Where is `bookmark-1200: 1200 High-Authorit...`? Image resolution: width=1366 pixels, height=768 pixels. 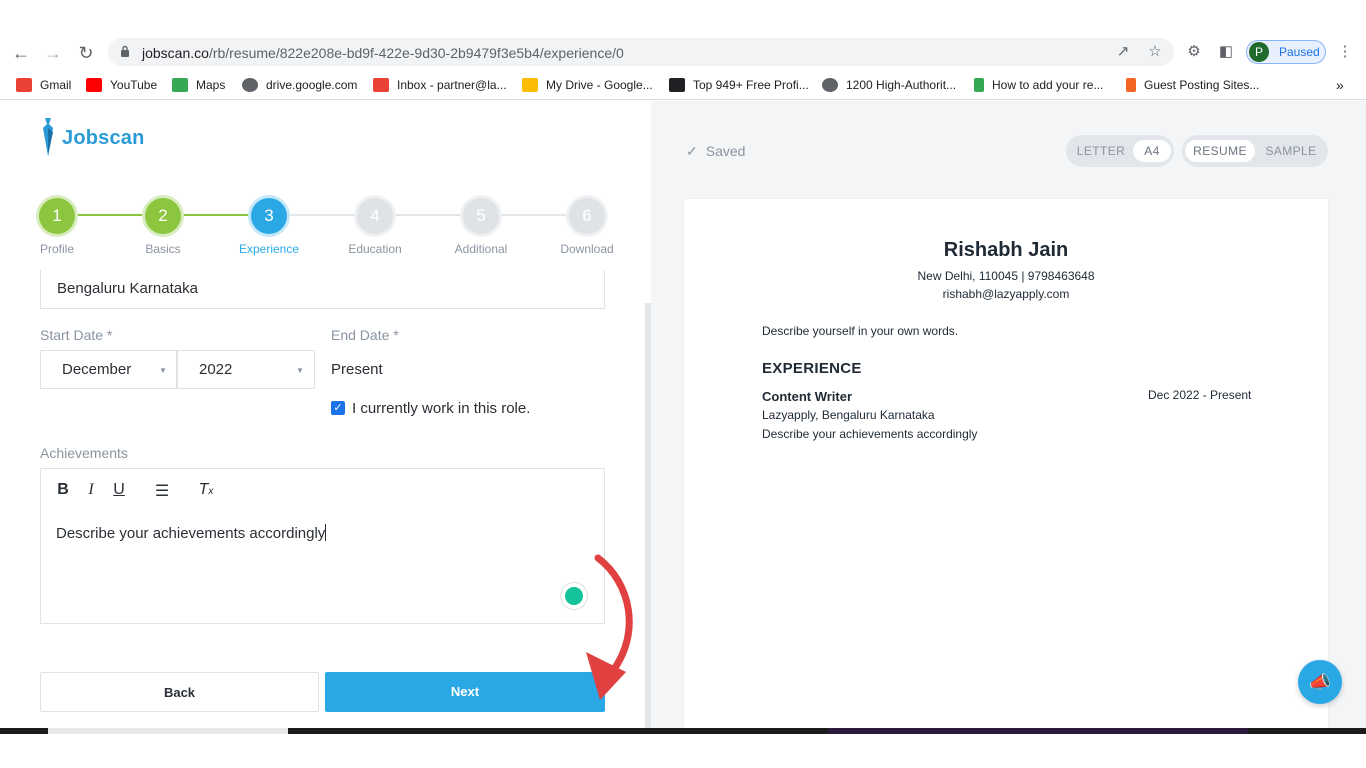 bookmark-1200: 1200 High-Authorit... is located at coordinates (889, 85).